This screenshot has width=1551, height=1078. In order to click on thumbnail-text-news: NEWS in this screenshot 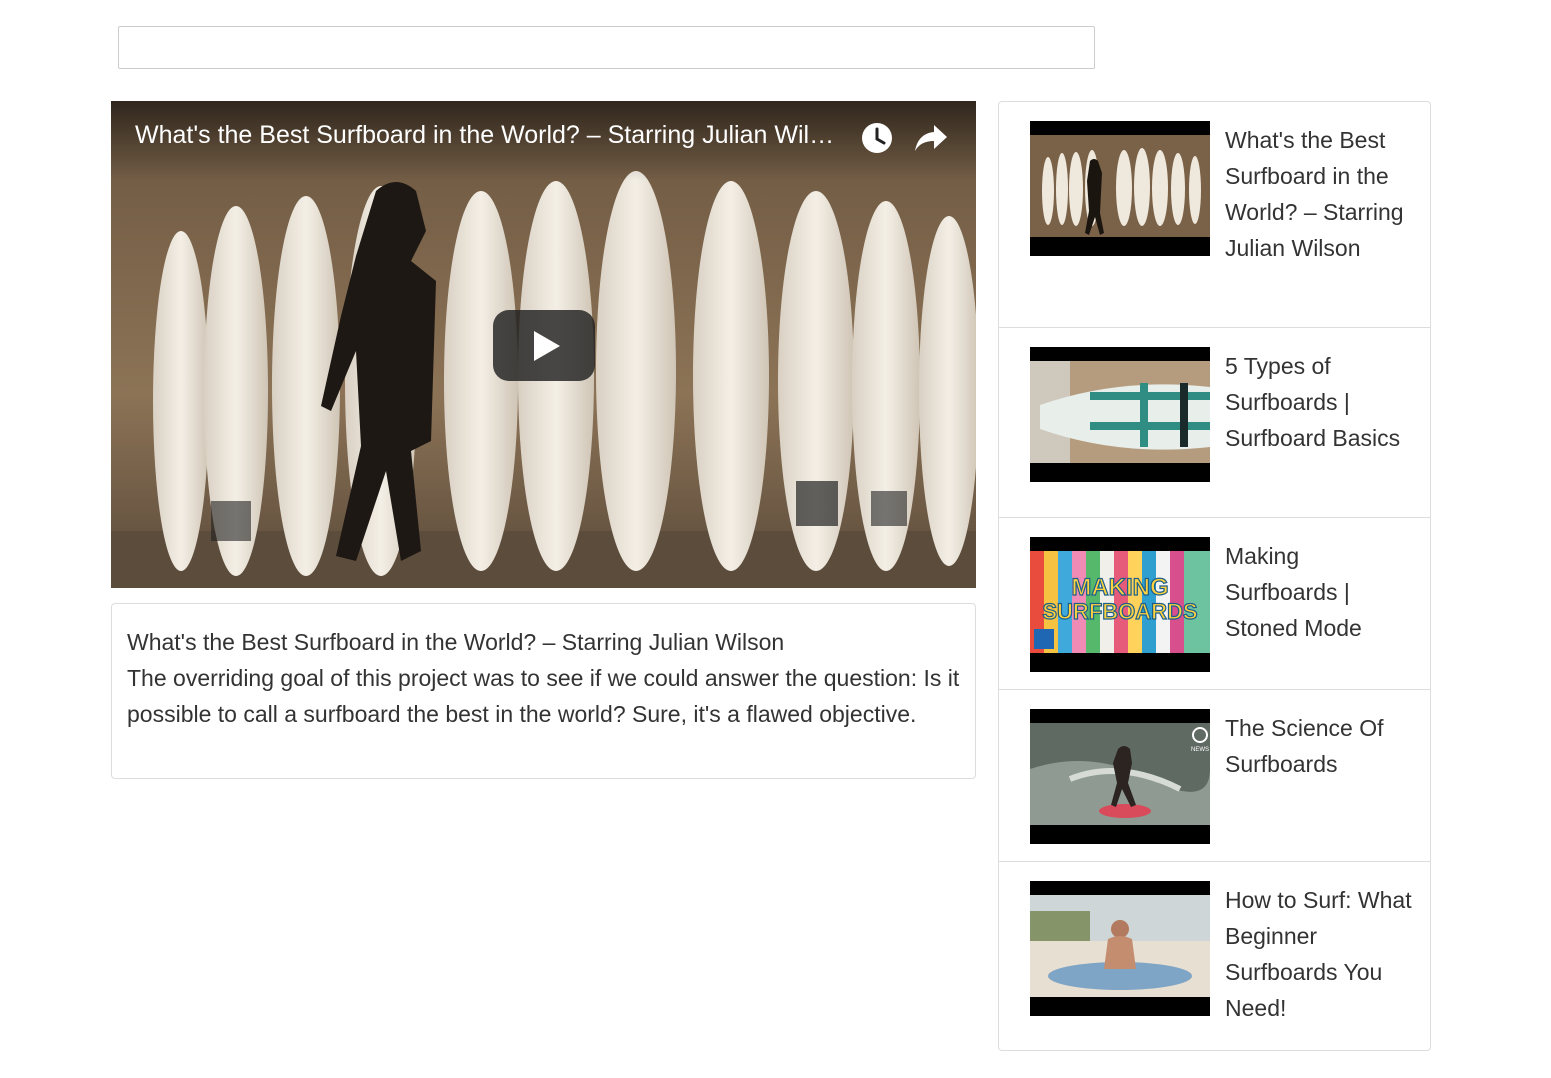, I will do `click(1200, 750)`.